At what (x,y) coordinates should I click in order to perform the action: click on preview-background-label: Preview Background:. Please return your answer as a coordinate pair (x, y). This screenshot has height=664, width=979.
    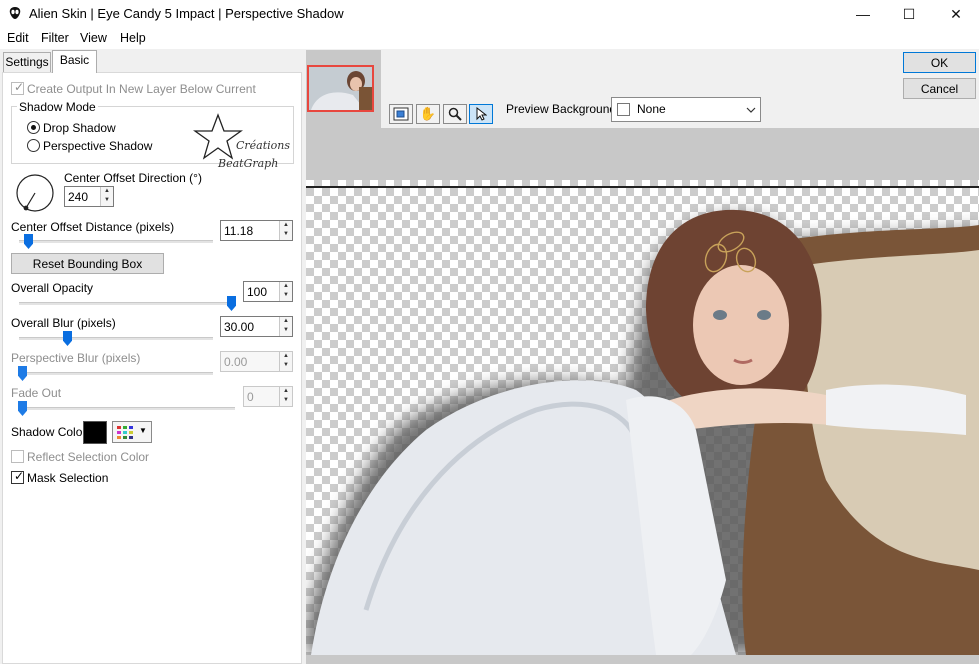
    Looking at the image, I should click on (563, 109).